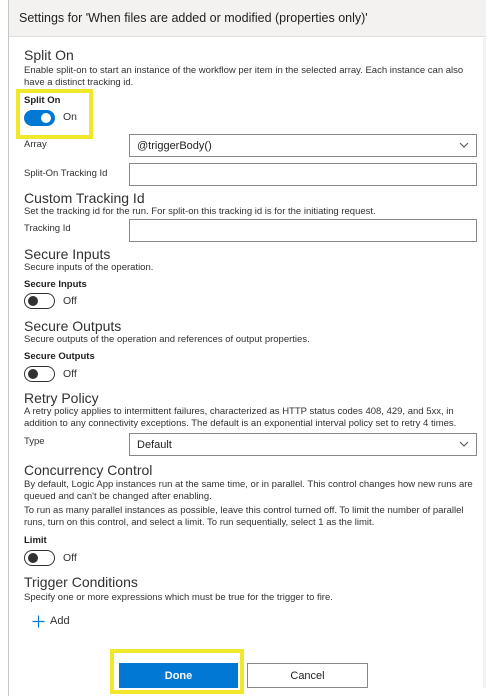  What do you see at coordinates (88, 470) in the screenshot?
I see `concurrency-heading: Concurrency Control` at bounding box center [88, 470].